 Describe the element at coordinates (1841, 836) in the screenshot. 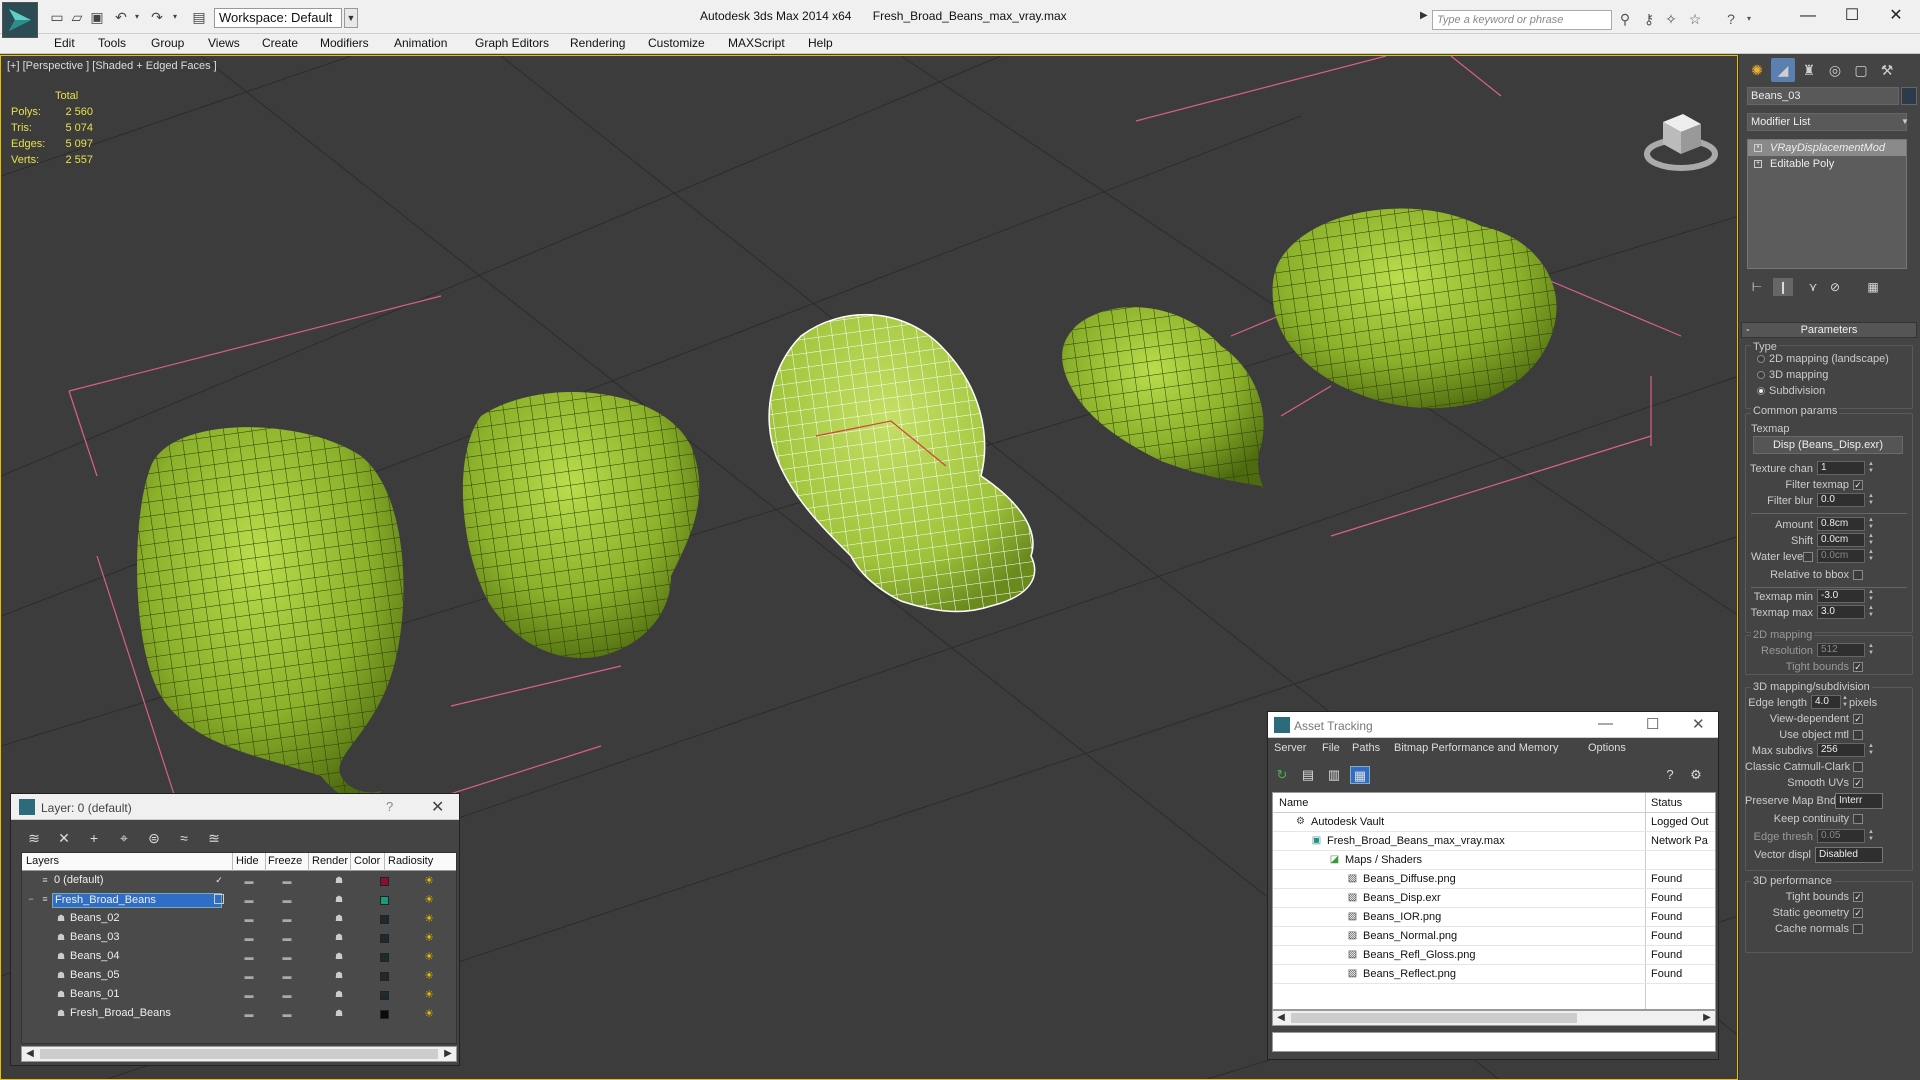

I see `edge-thresh-input: 0.05` at that location.